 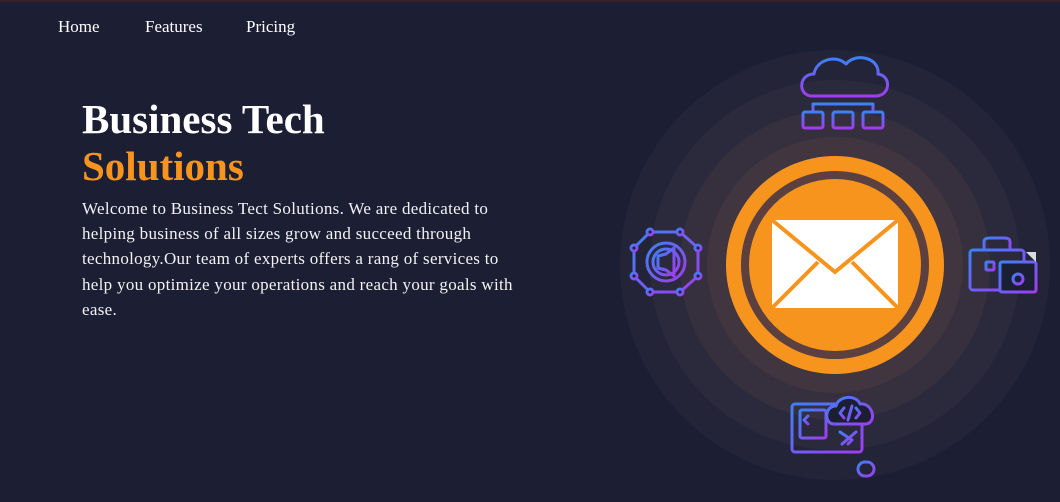 I want to click on nav-home-link: Home, so click(x=79, y=27).